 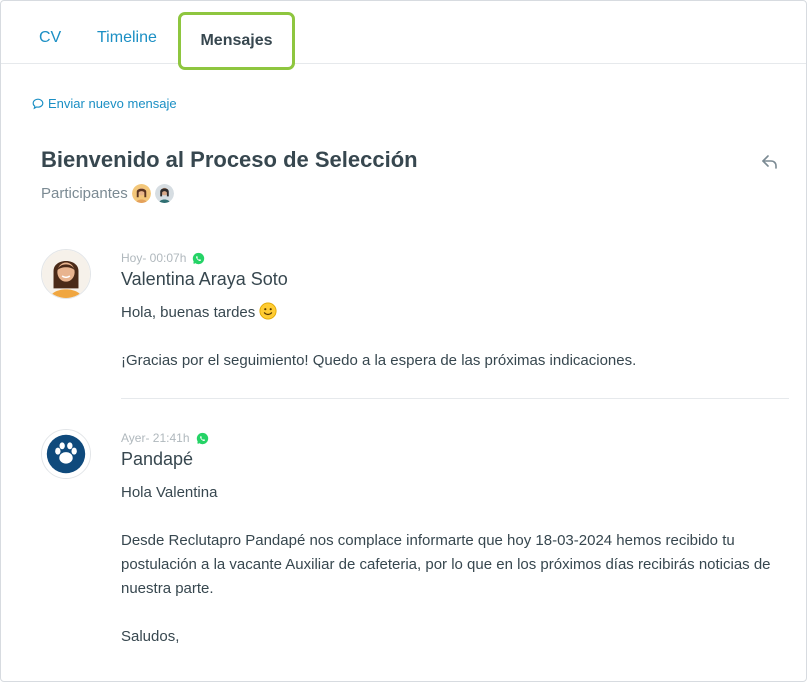 I want to click on message-meta: Ayer- 21:41h, so click(x=165, y=438).